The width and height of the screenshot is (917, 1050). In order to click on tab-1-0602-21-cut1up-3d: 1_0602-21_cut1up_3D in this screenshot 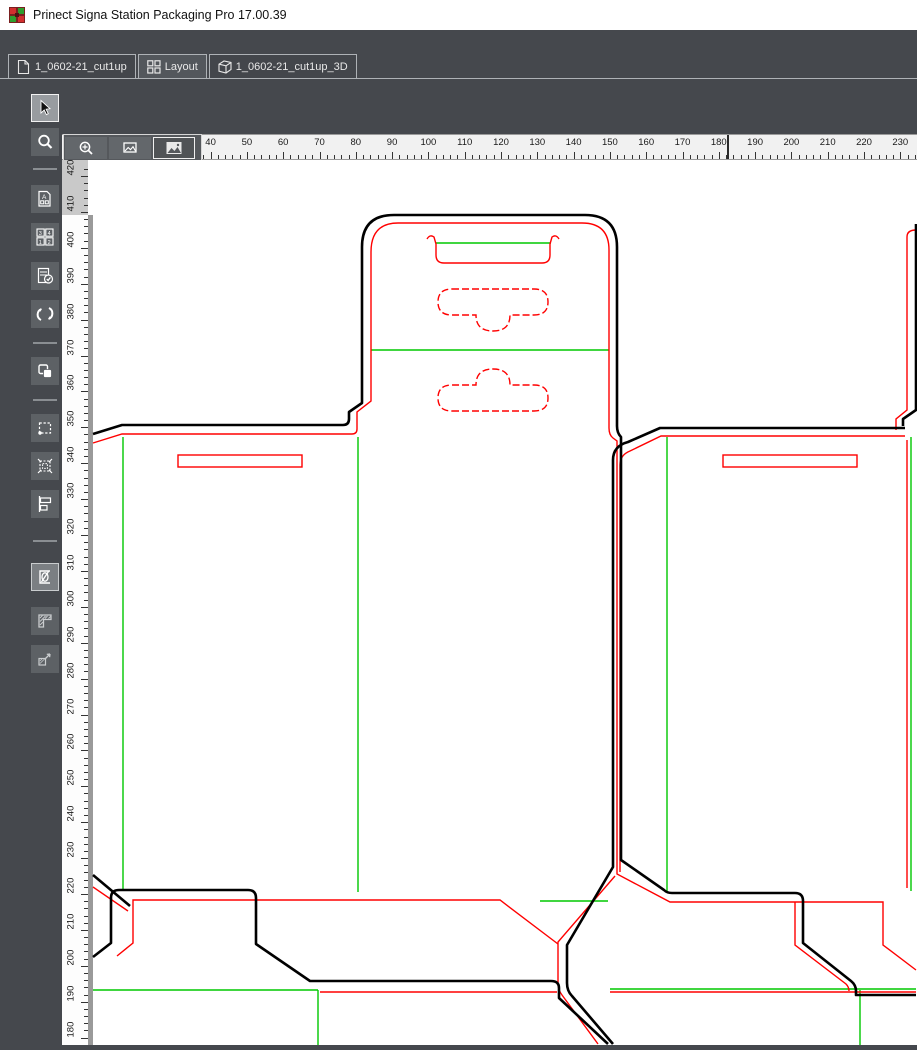, I will do `click(282, 66)`.